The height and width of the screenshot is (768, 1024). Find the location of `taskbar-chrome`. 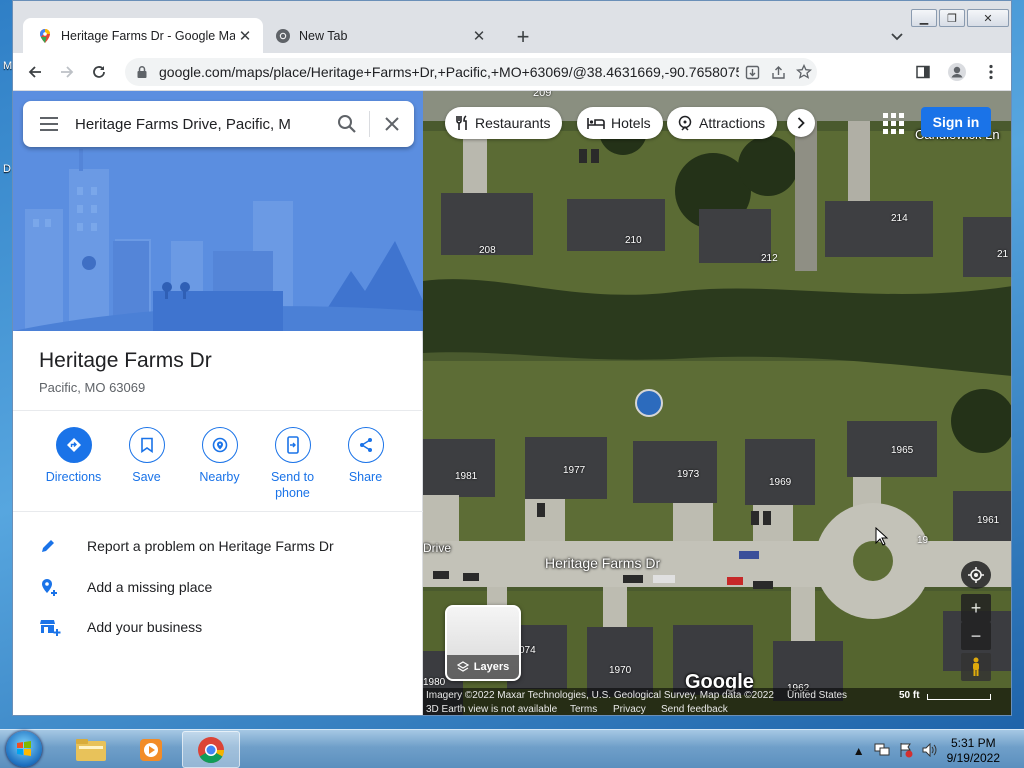

taskbar-chrome is located at coordinates (211, 749).